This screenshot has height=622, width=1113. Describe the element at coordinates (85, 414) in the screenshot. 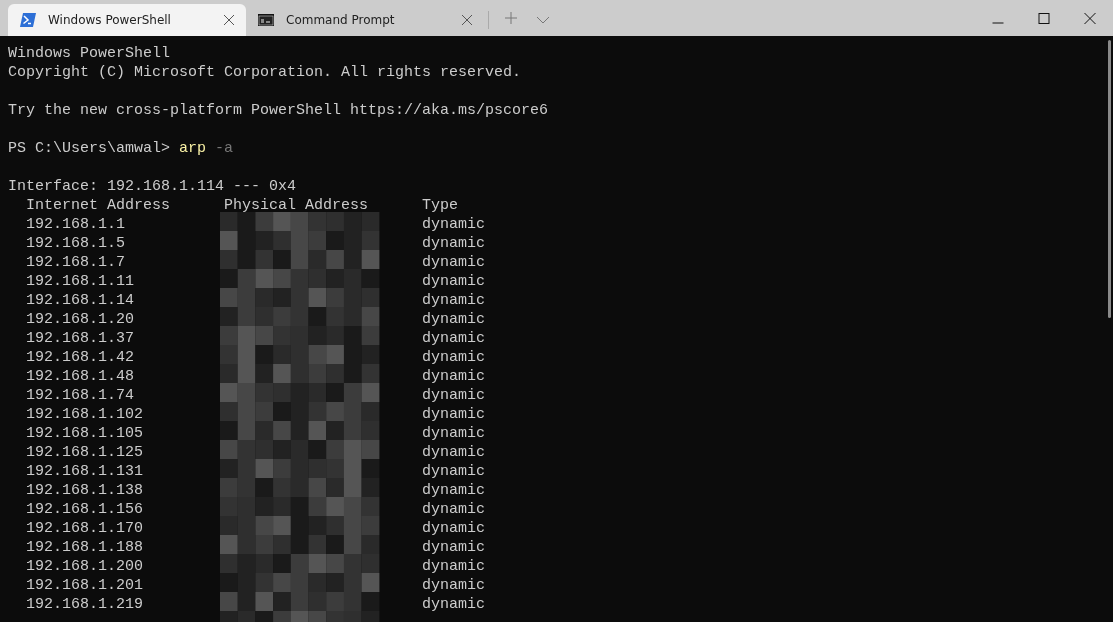

I see `ip-address: 192.168.1.102` at that location.